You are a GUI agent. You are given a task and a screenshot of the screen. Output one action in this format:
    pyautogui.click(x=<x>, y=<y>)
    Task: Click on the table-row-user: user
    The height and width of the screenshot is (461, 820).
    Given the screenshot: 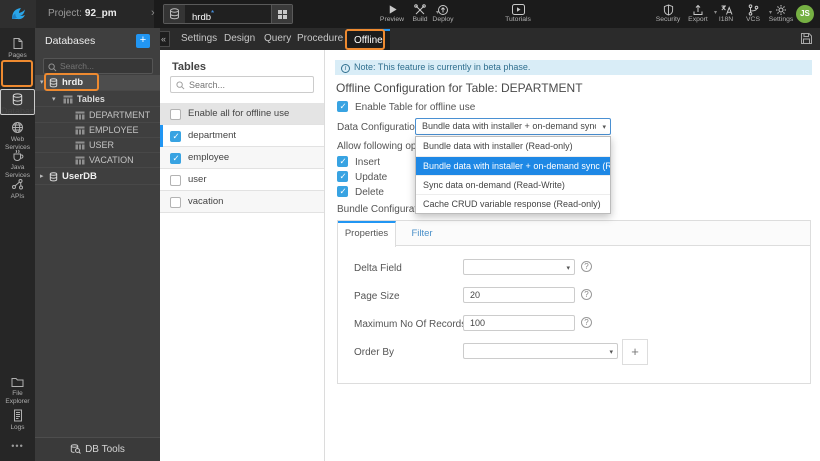 What is the action you would take?
    pyautogui.click(x=242, y=180)
    